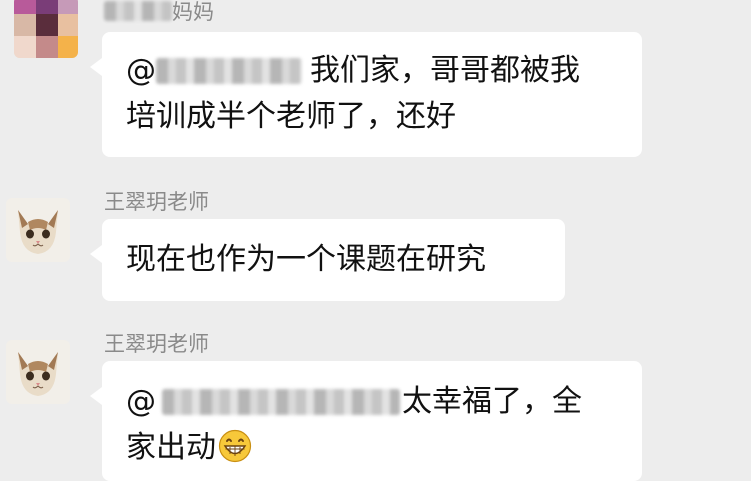 The height and width of the screenshot is (481, 751). What do you see at coordinates (291, 116) in the screenshot?
I see `message-text: 培训成半个老师了，还好` at bounding box center [291, 116].